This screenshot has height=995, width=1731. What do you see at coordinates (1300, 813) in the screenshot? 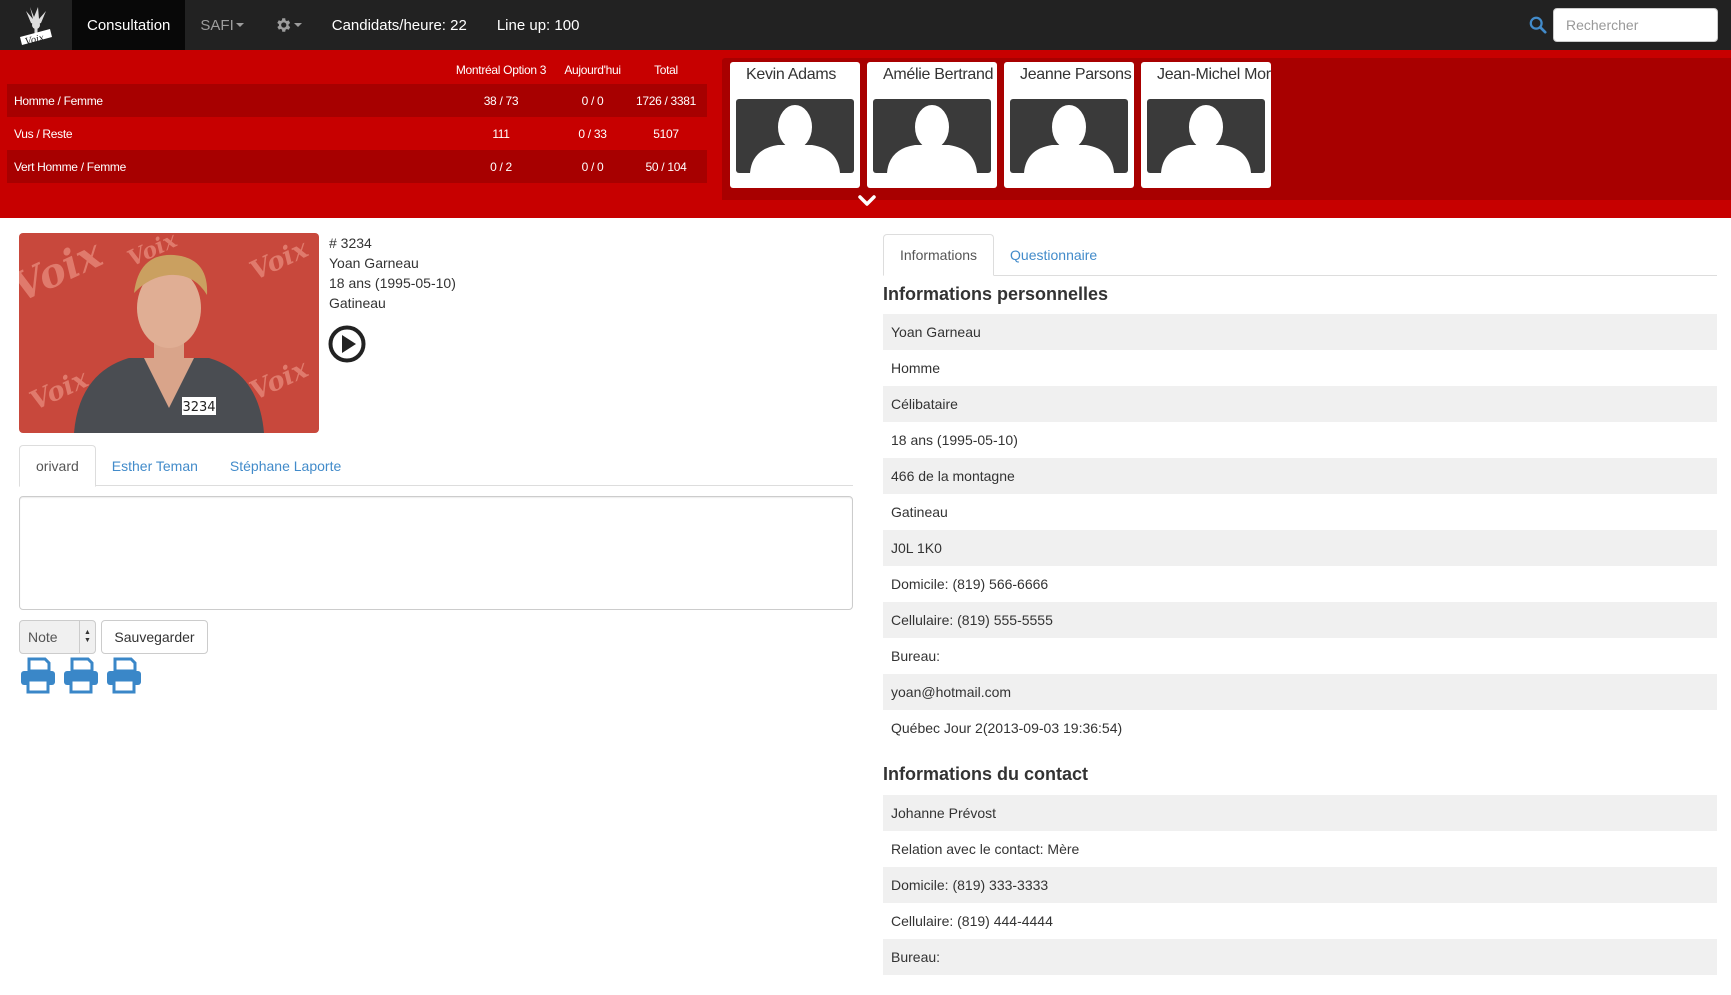
I see `contact-row-name: Johanne Prévost` at bounding box center [1300, 813].